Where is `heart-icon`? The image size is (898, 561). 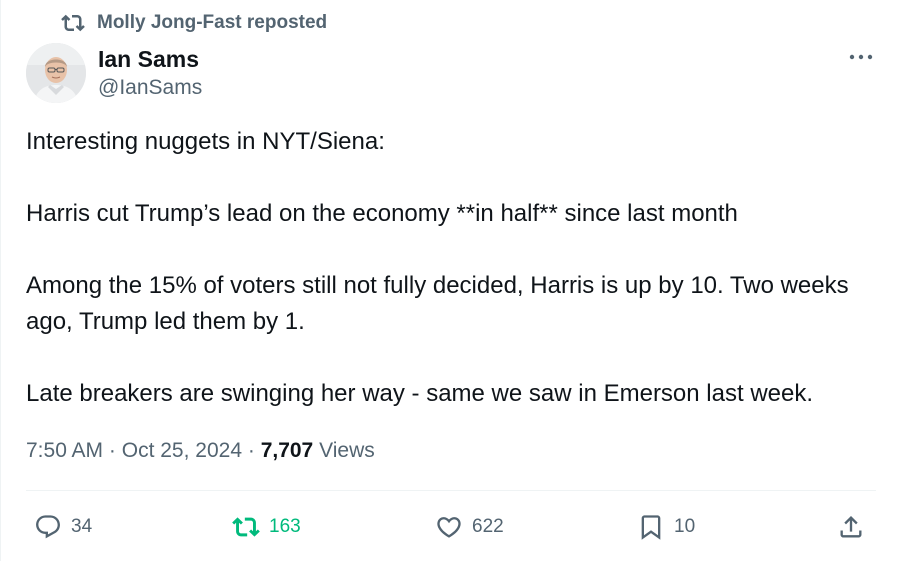
heart-icon is located at coordinates (449, 527).